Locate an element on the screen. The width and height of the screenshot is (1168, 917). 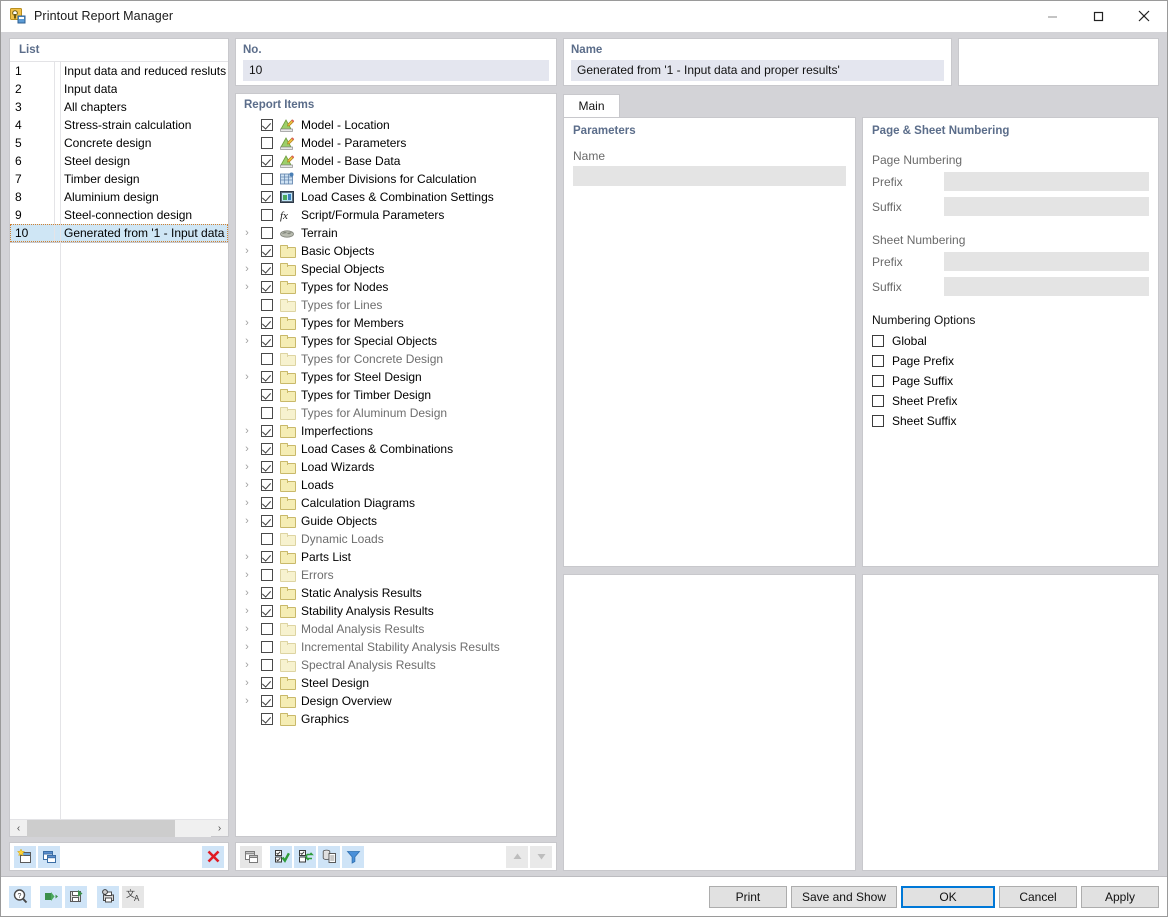
tree-item: Types for Concrete Design is located at coordinates (396, 359).